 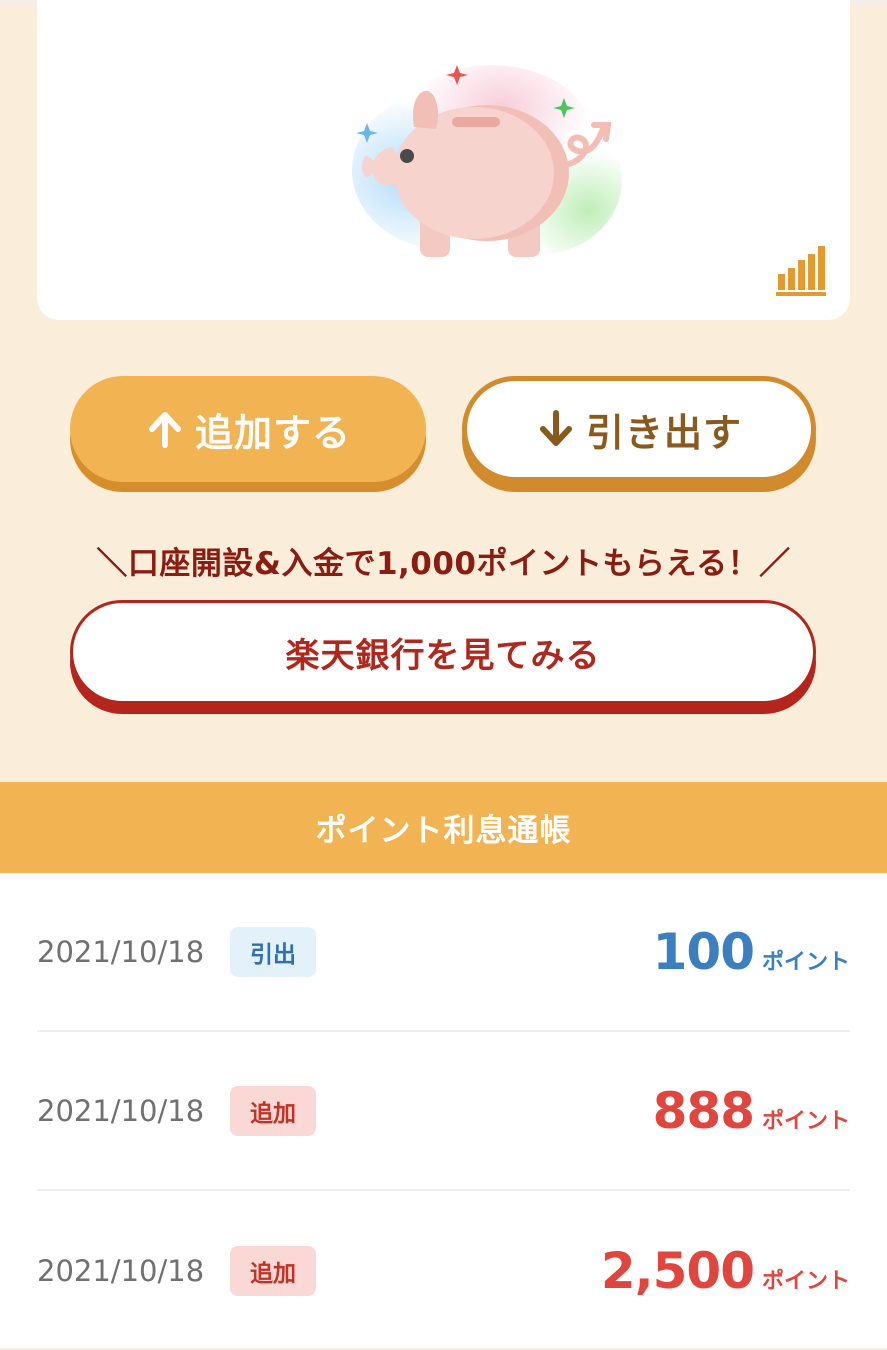 I want to click on entry-amount-value: 100, so click(x=703, y=951).